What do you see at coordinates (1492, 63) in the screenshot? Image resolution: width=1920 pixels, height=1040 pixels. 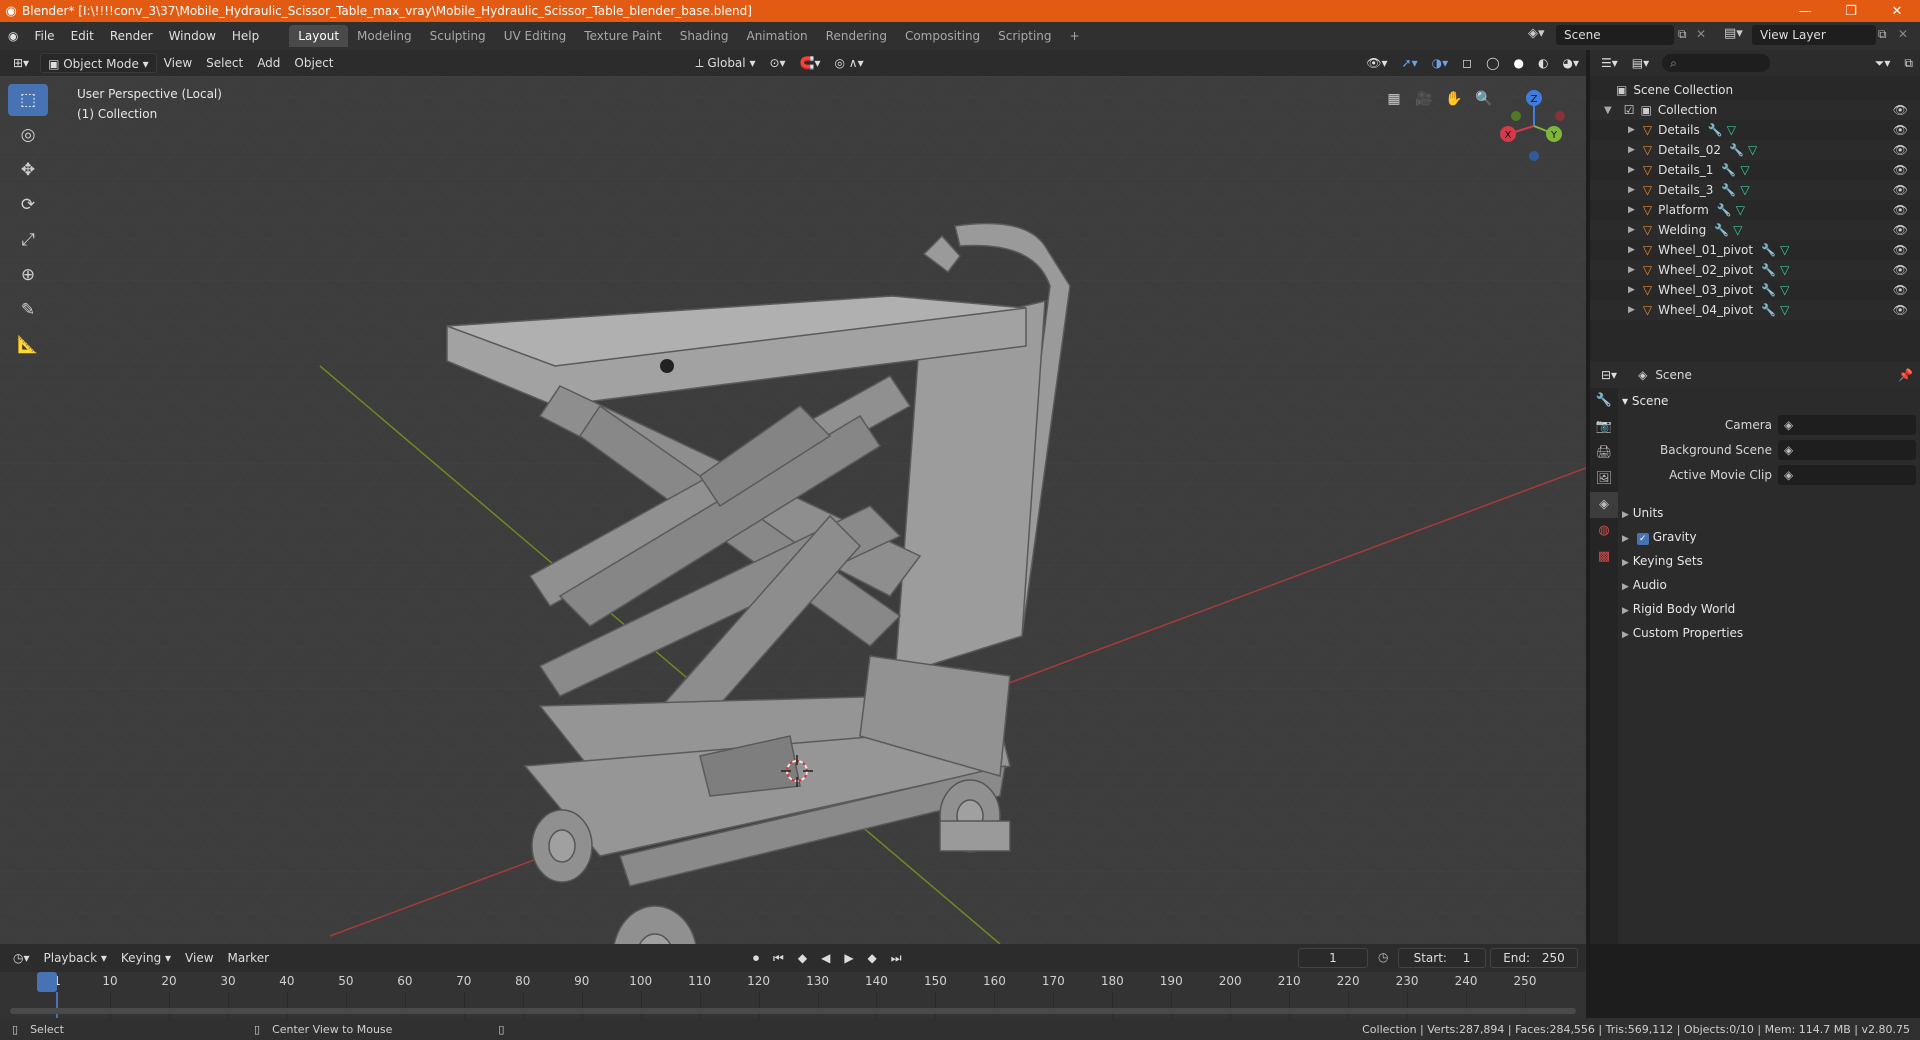 I see `wireframe-shading-icon: ◯` at bounding box center [1492, 63].